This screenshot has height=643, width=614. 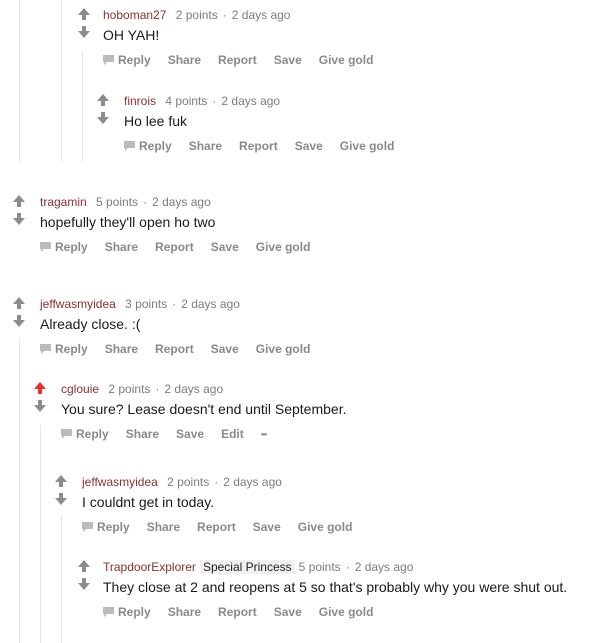 I want to click on score: 4 points, so click(x=186, y=101).